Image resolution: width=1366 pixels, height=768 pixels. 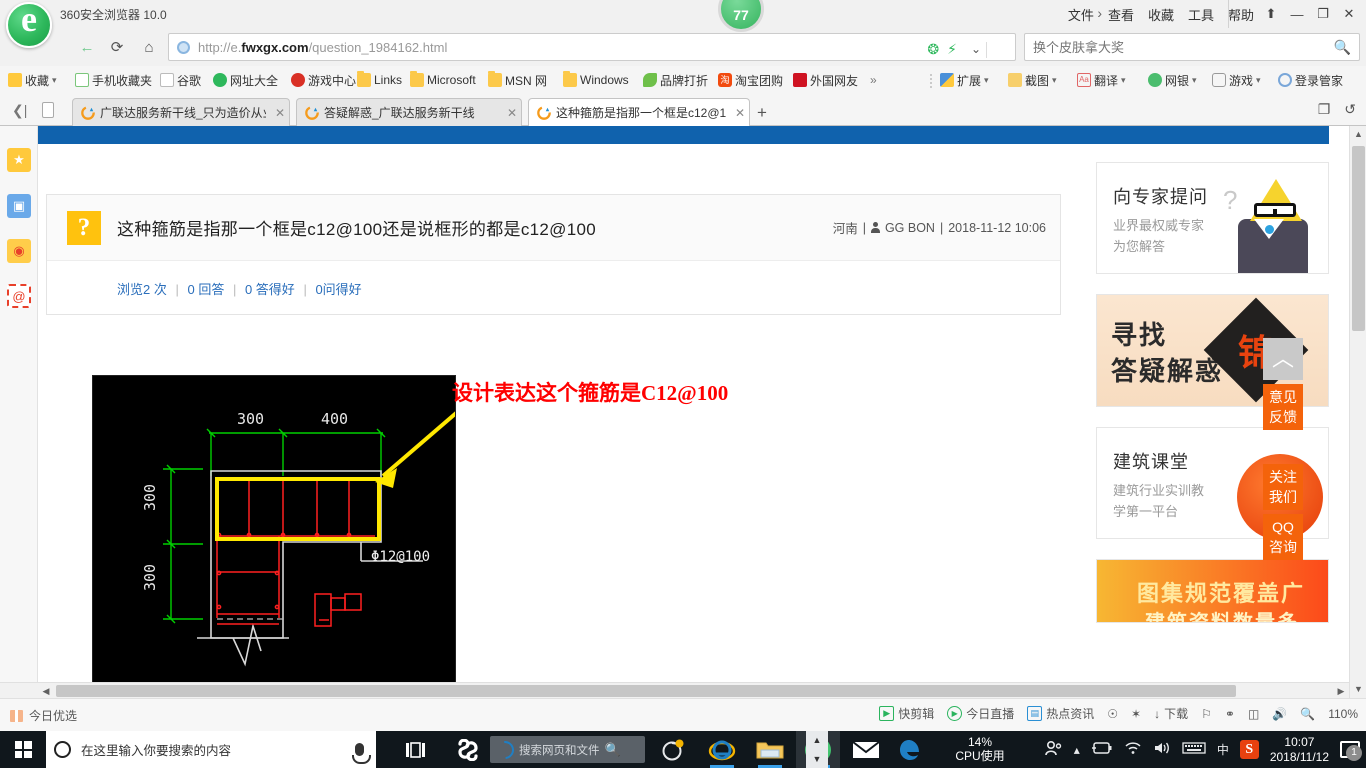 I want to click on cortana-s-icon, so click(x=468, y=749).